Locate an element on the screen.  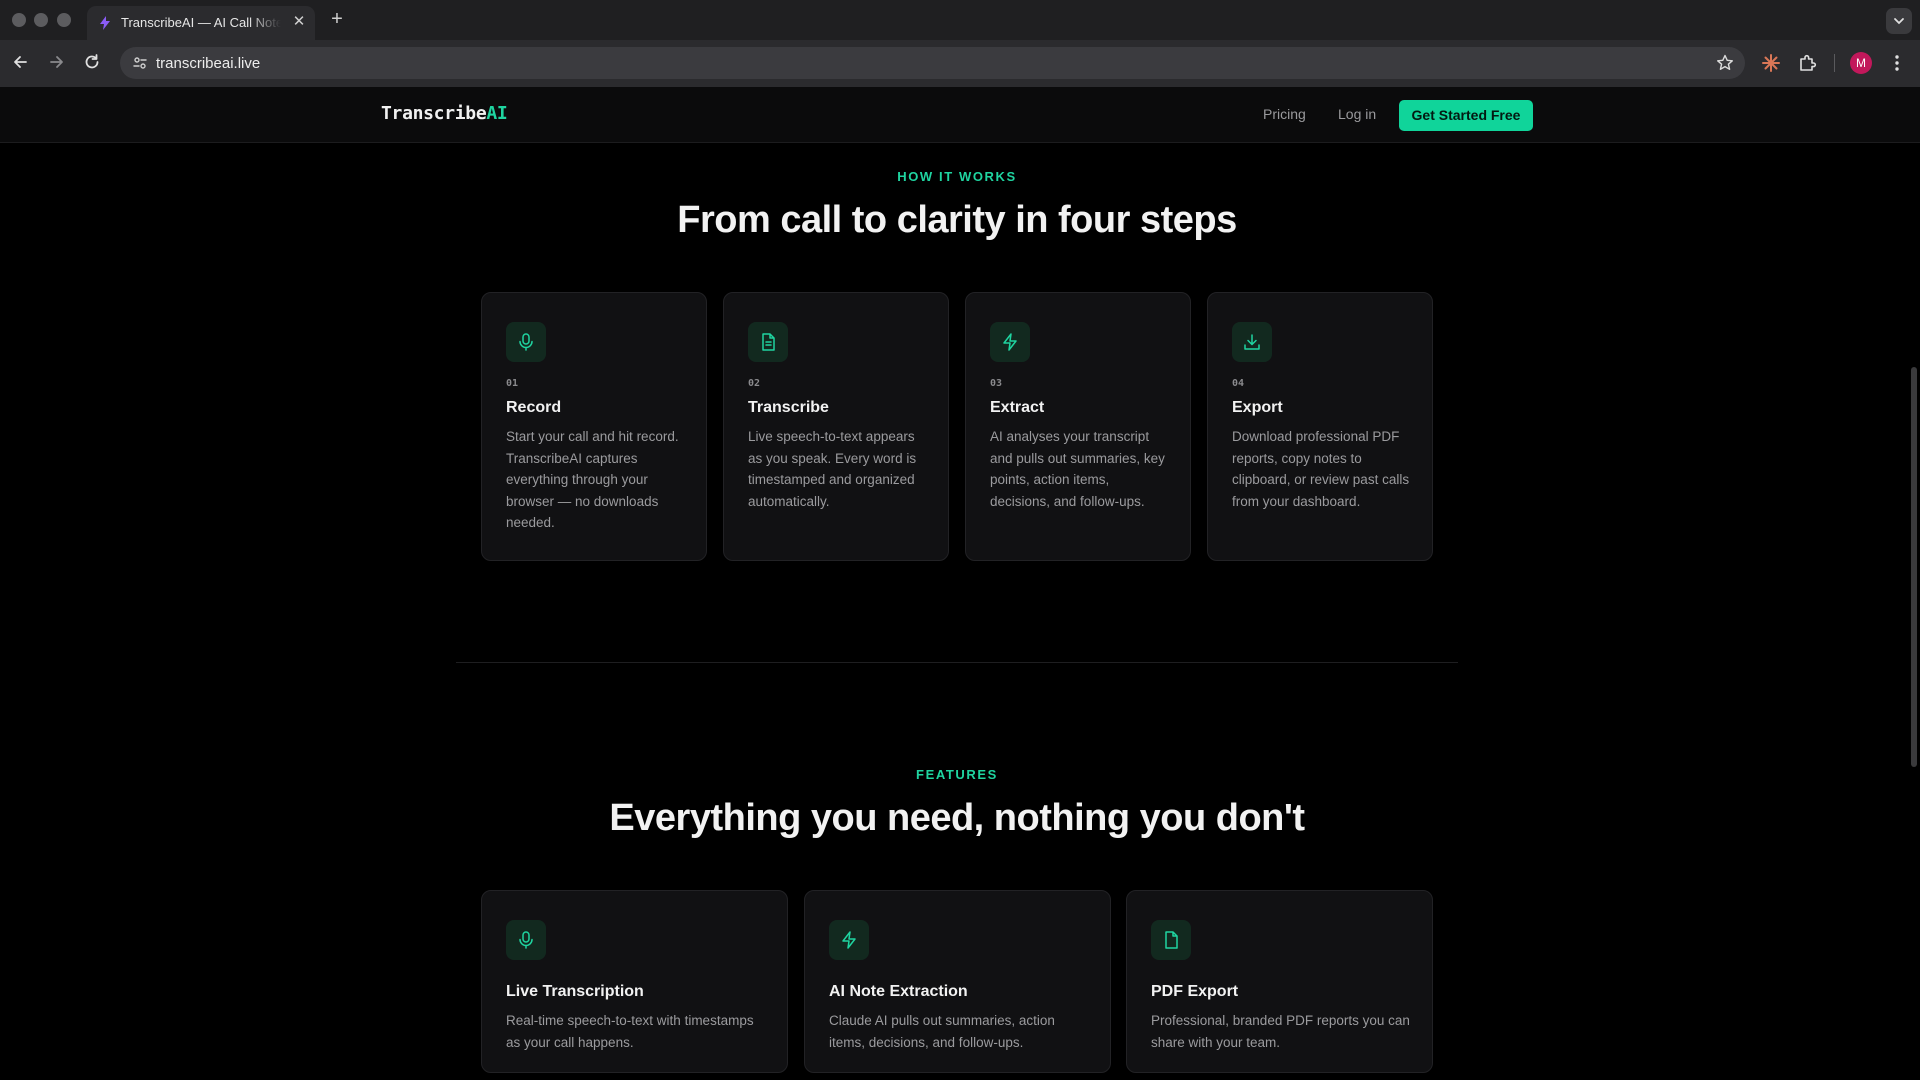
get-started-button: Get Started Free is located at coordinates (1466, 115).